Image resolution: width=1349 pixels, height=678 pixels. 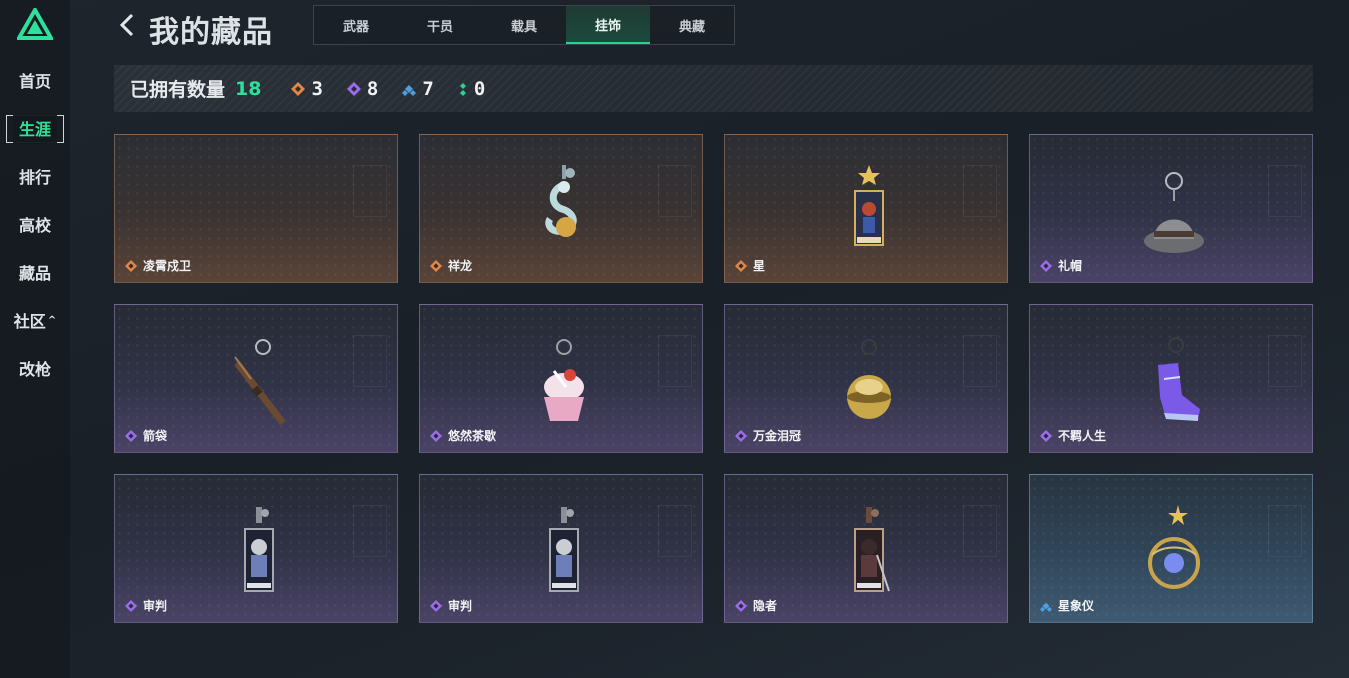 I want to click on owned-count-label: 已拥有数量, so click(x=178, y=90).